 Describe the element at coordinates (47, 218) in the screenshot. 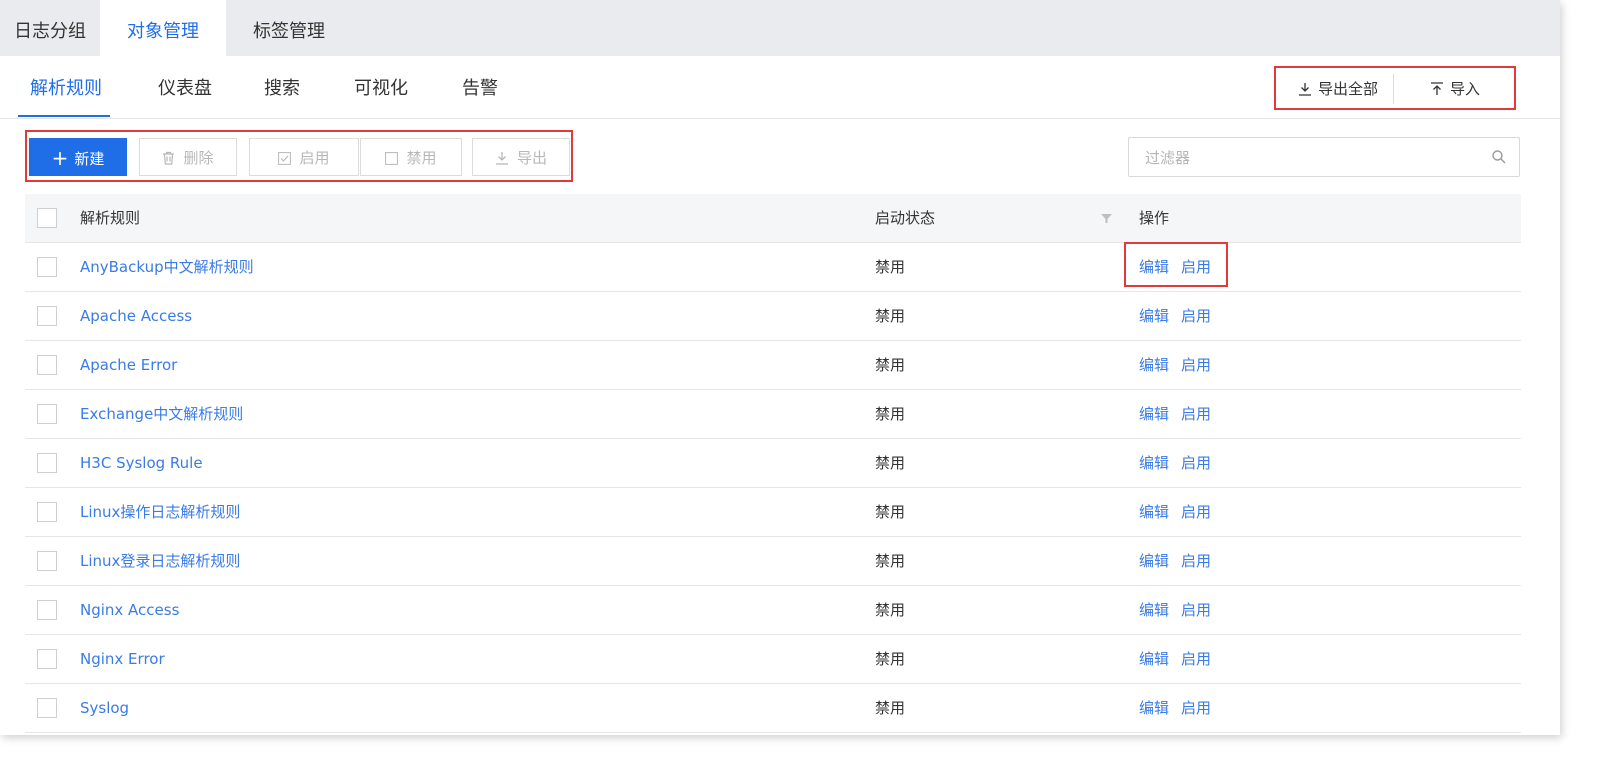

I see `select-all-checkbox` at that location.